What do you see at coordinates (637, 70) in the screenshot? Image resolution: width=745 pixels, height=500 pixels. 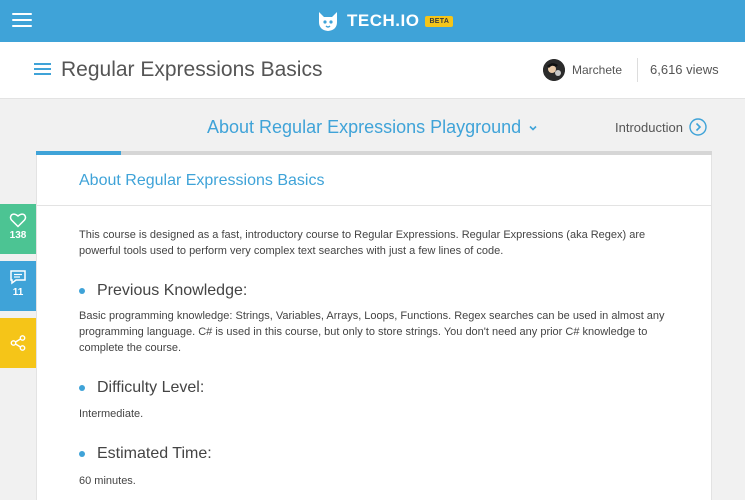 I see `divider` at bounding box center [637, 70].